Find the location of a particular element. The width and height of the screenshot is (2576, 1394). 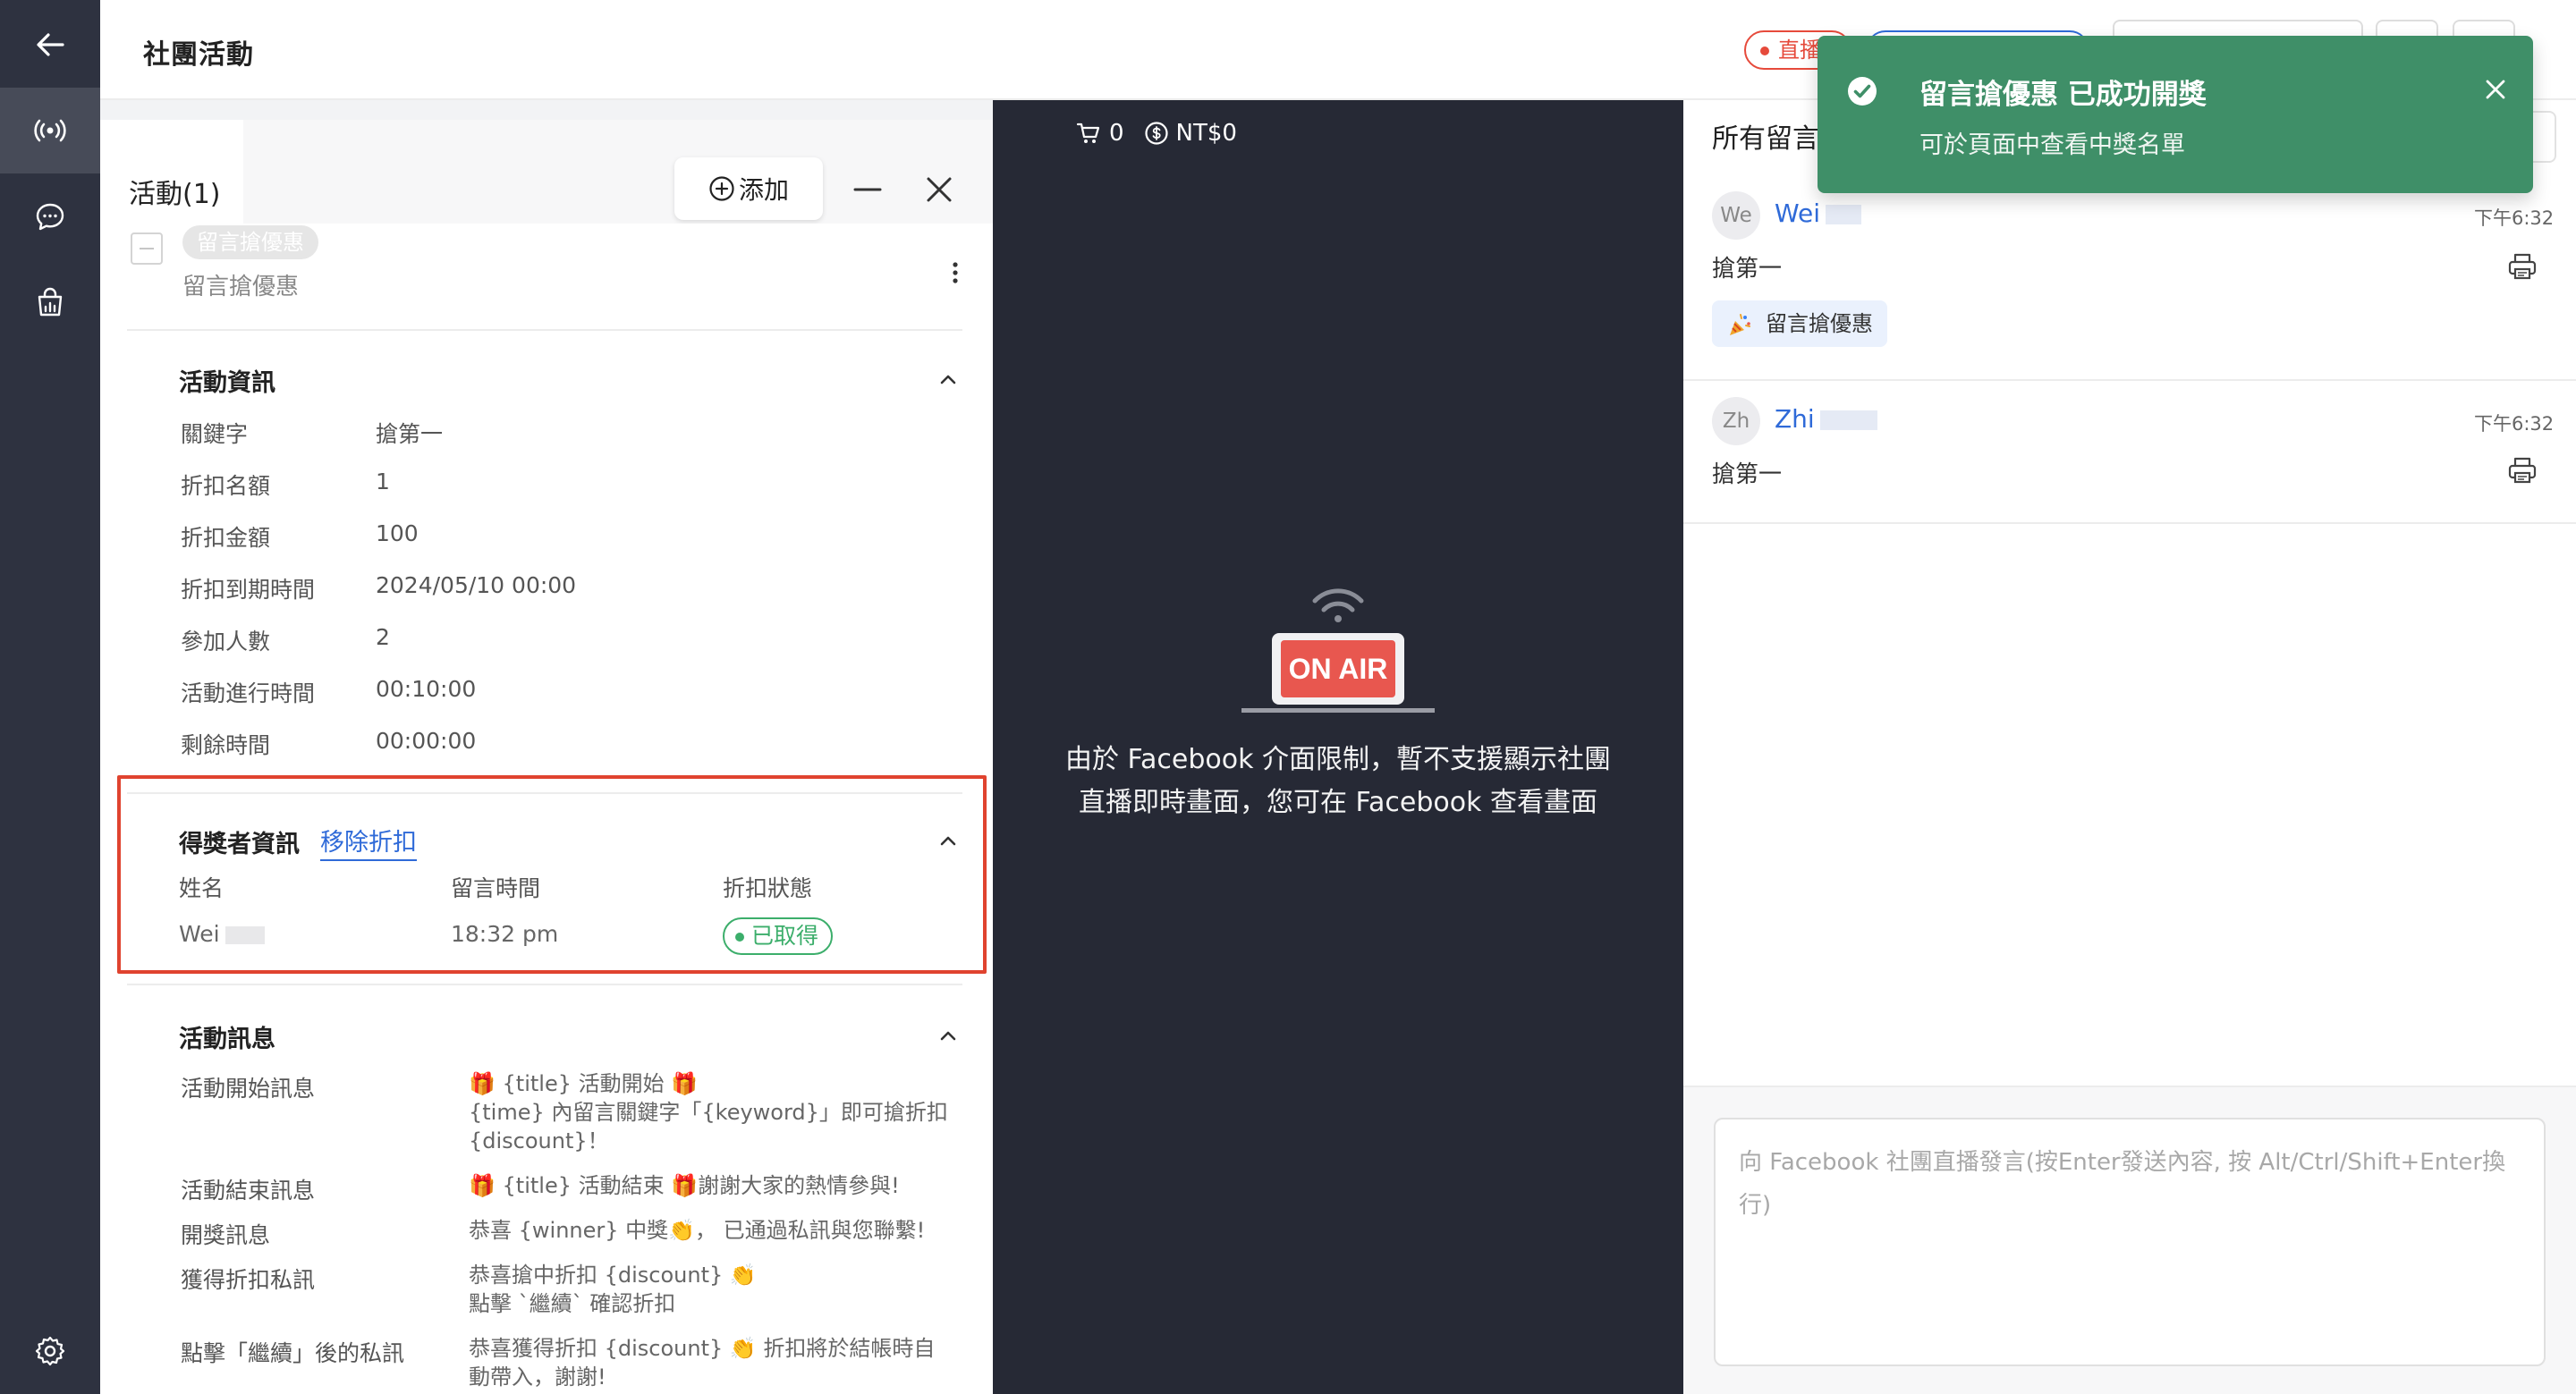

info-value-remaining: 00:00:00 is located at coordinates (426, 741).